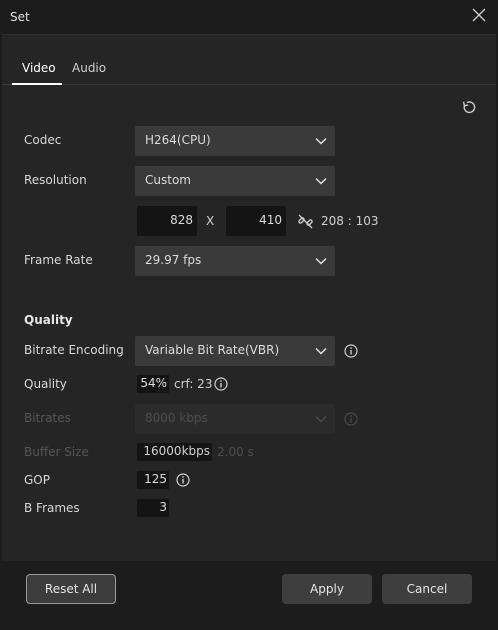  I want to click on quality-label: Quality, so click(45, 384).